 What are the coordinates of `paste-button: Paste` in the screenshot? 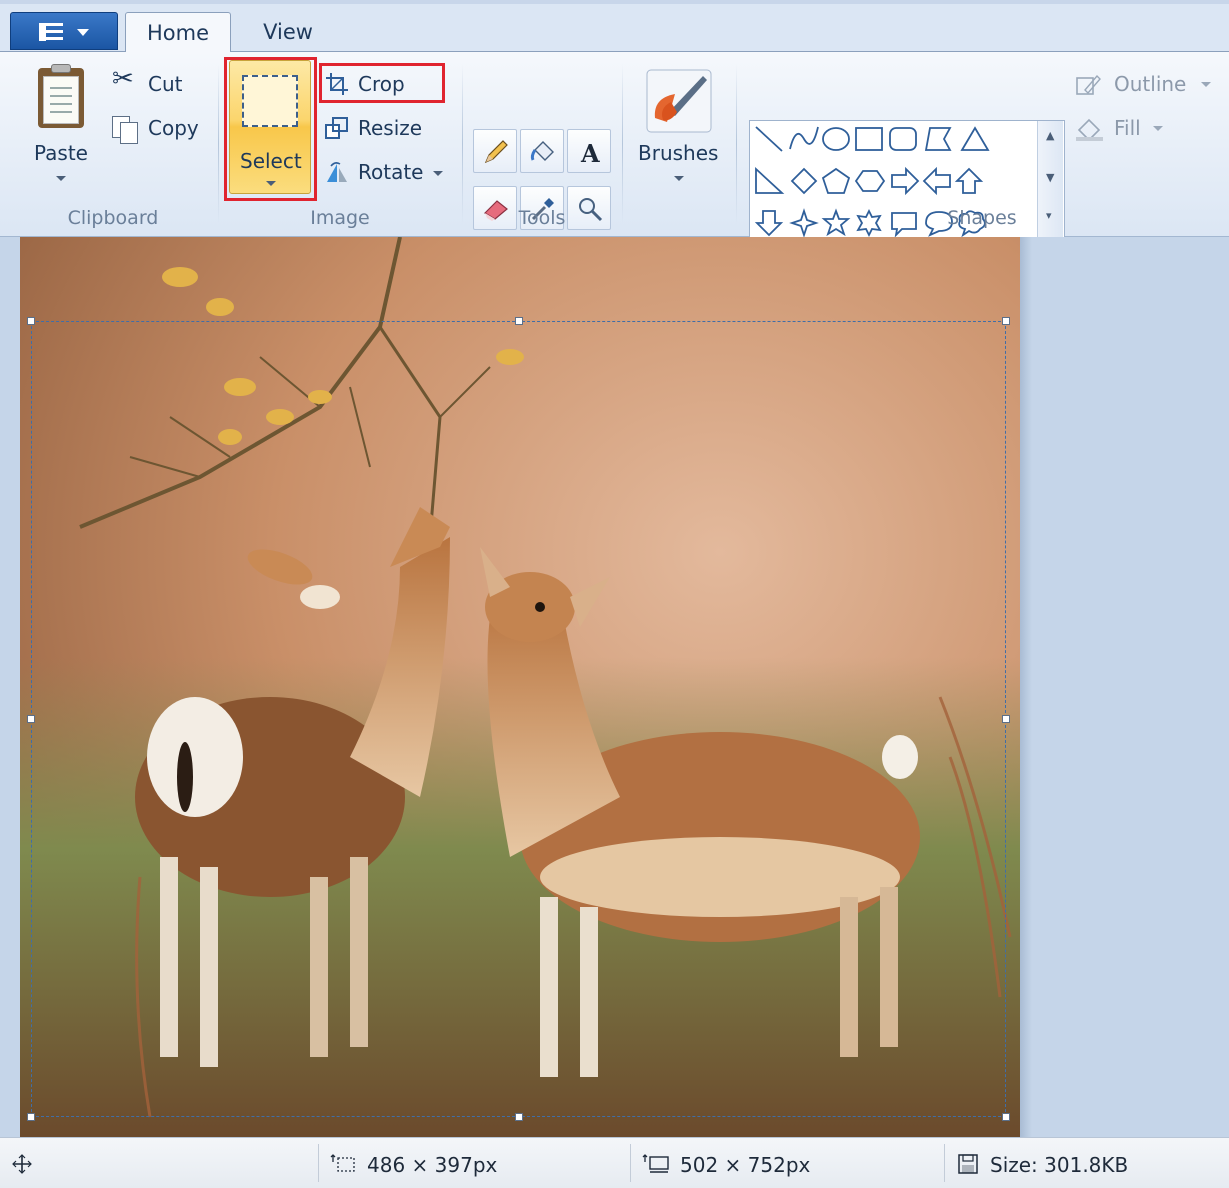 It's located at (62, 127).